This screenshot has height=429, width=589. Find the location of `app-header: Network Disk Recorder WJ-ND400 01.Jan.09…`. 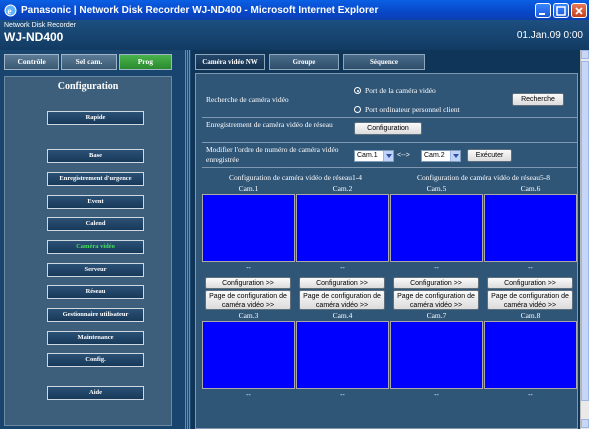

app-header: Network Disk Recorder WJ-ND400 01.Jan.09… is located at coordinates (294, 35).